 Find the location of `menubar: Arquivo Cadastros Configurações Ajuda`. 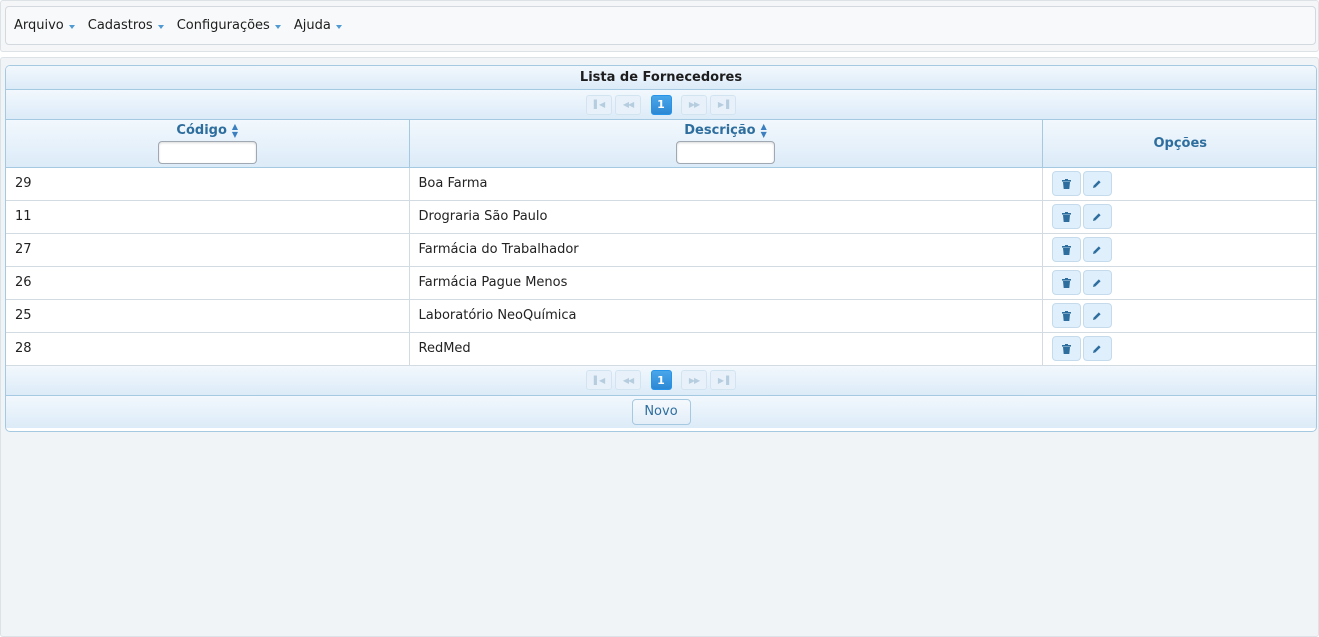

menubar: Arquivo Cadastros Configurações Ajuda is located at coordinates (660, 25).